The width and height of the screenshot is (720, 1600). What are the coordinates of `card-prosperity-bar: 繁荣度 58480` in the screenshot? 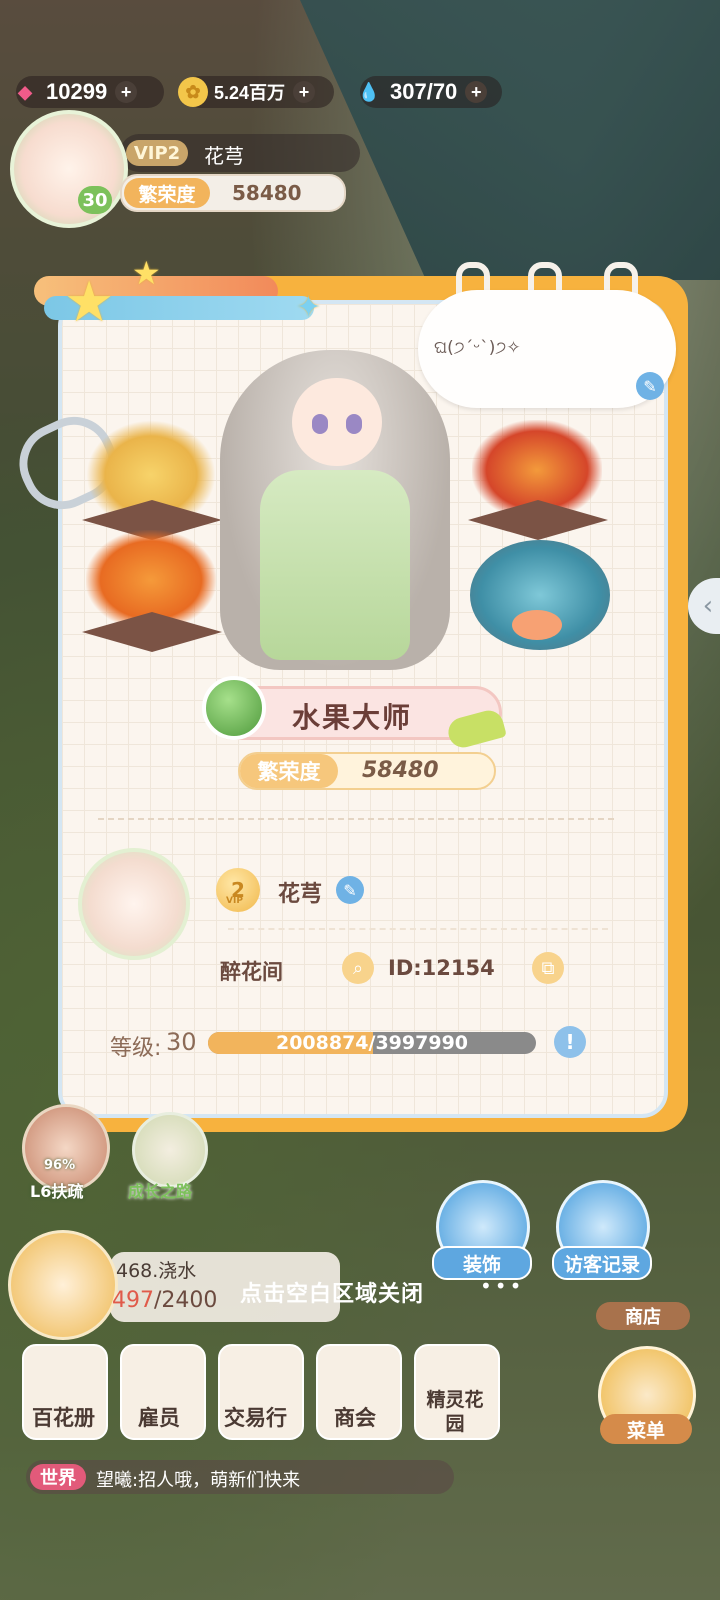 It's located at (367, 771).